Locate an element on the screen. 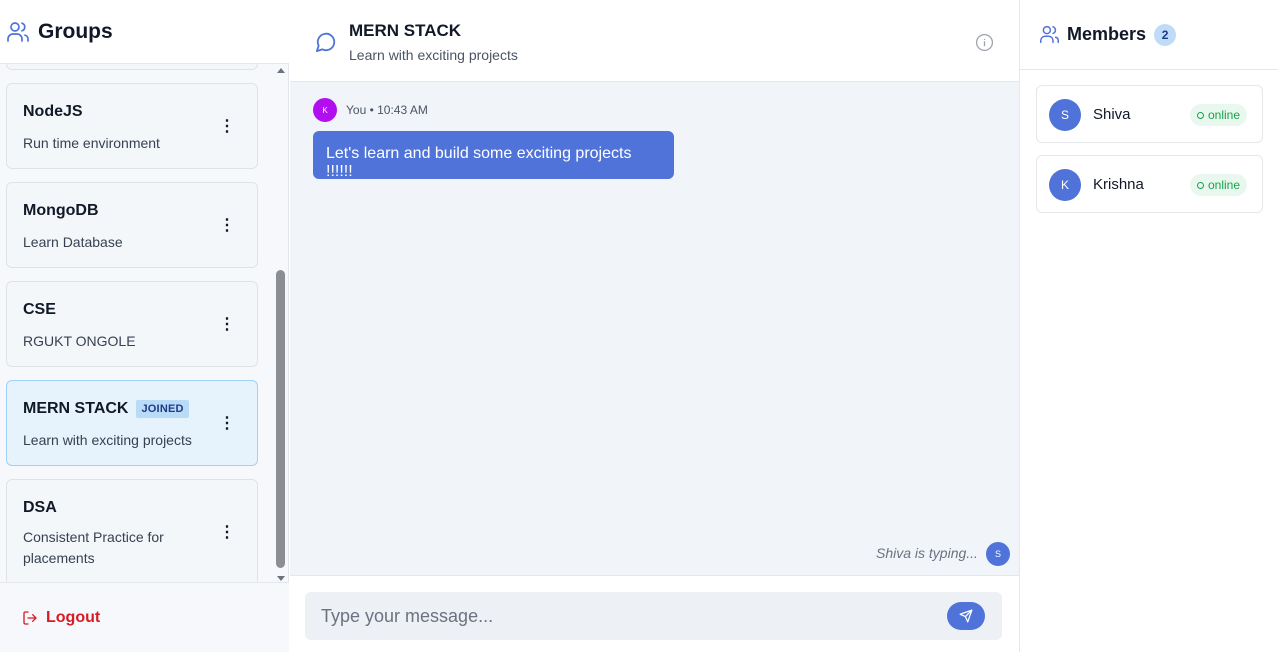 This screenshot has height=652, width=1280. message-meta: You • 10:43 AM is located at coordinates (387, 110).